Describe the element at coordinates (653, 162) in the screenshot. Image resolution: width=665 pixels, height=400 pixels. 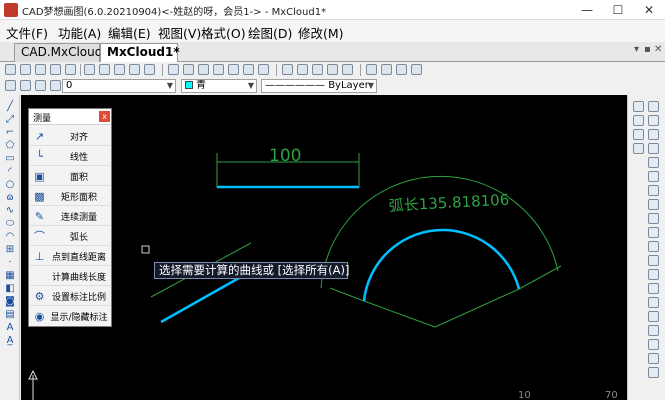
I see `stretch-tool-icon` at that location.